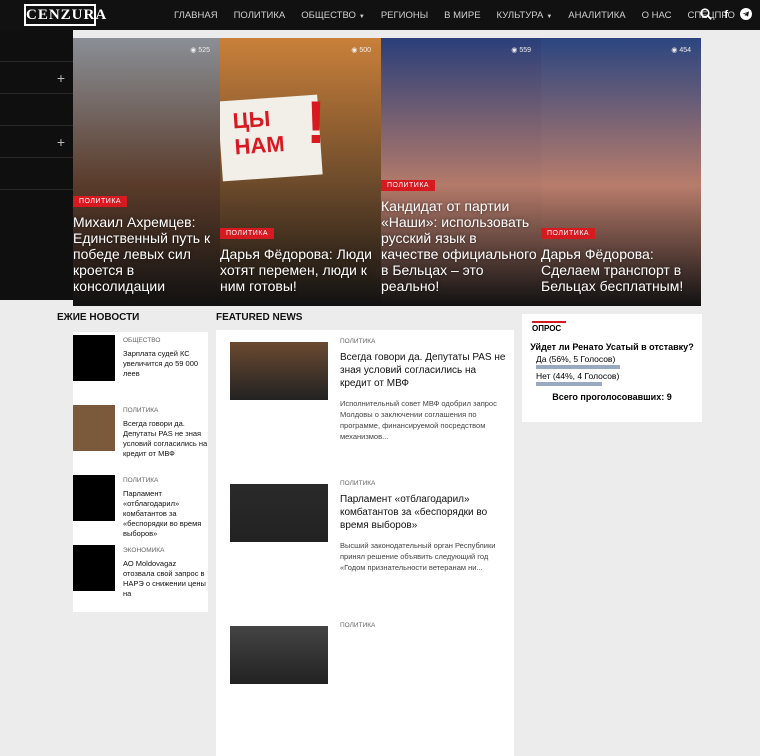 This screenshot has height=756, width=760. Describe the element at coordinates (259, 317) in the screenshot. I see `featured-news-heading: FEATURED NEWS` at that location.